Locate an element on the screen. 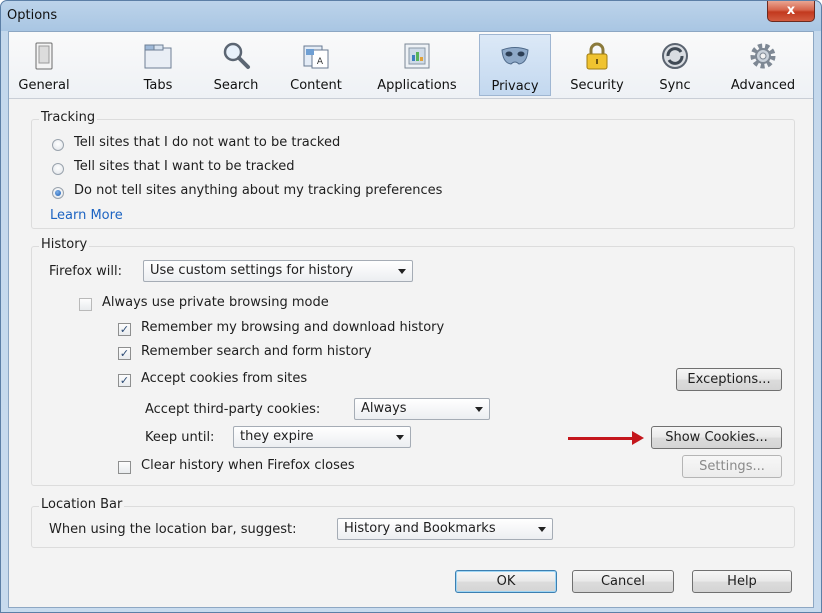 The height and width of the screenshot is (613, 822). clear-history-label: Clear history when Firefox closes is located at coordinates (248, 465).